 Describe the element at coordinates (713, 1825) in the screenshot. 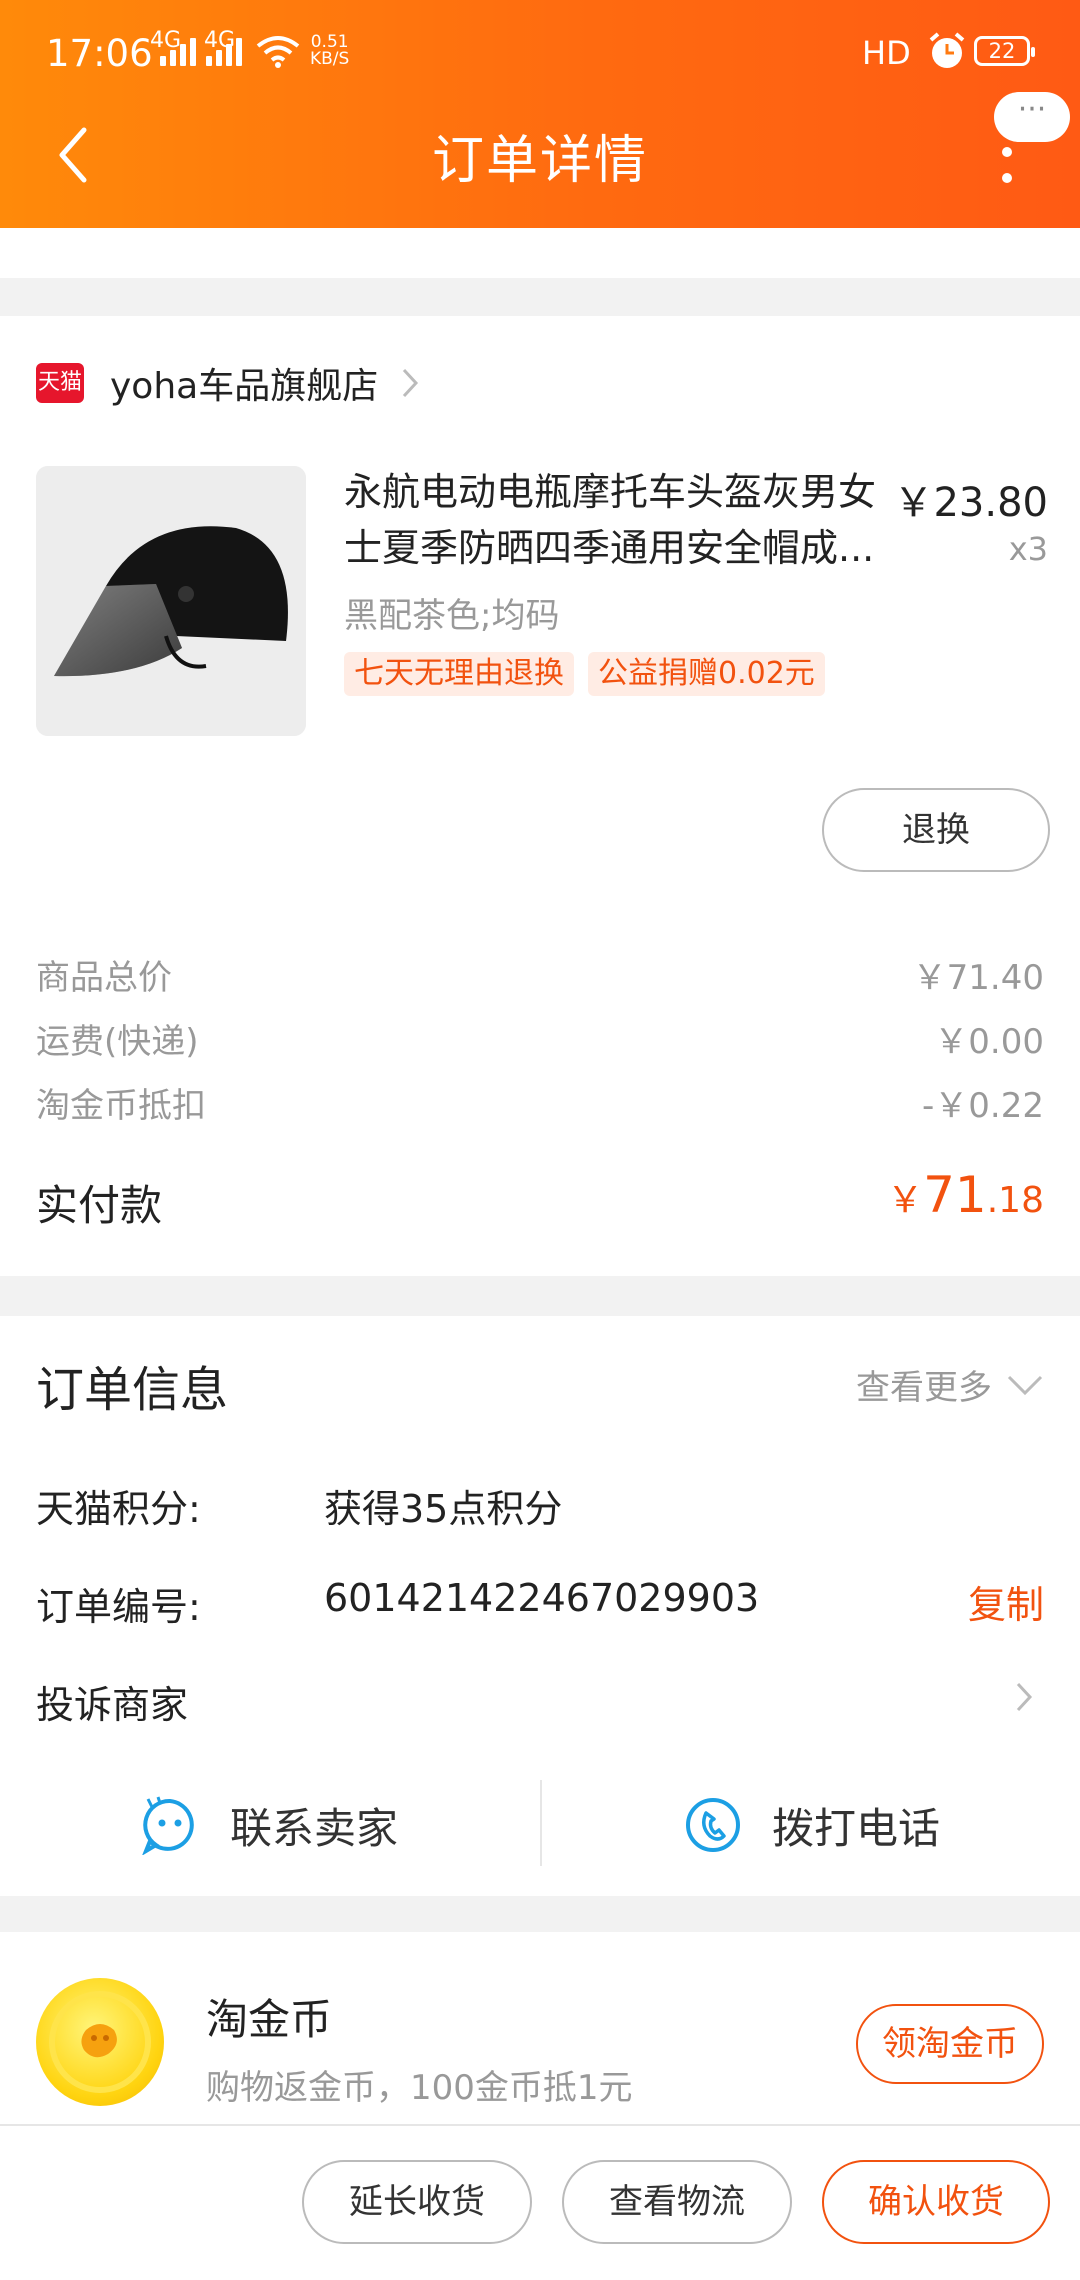

I see `phone-icon` at that location.